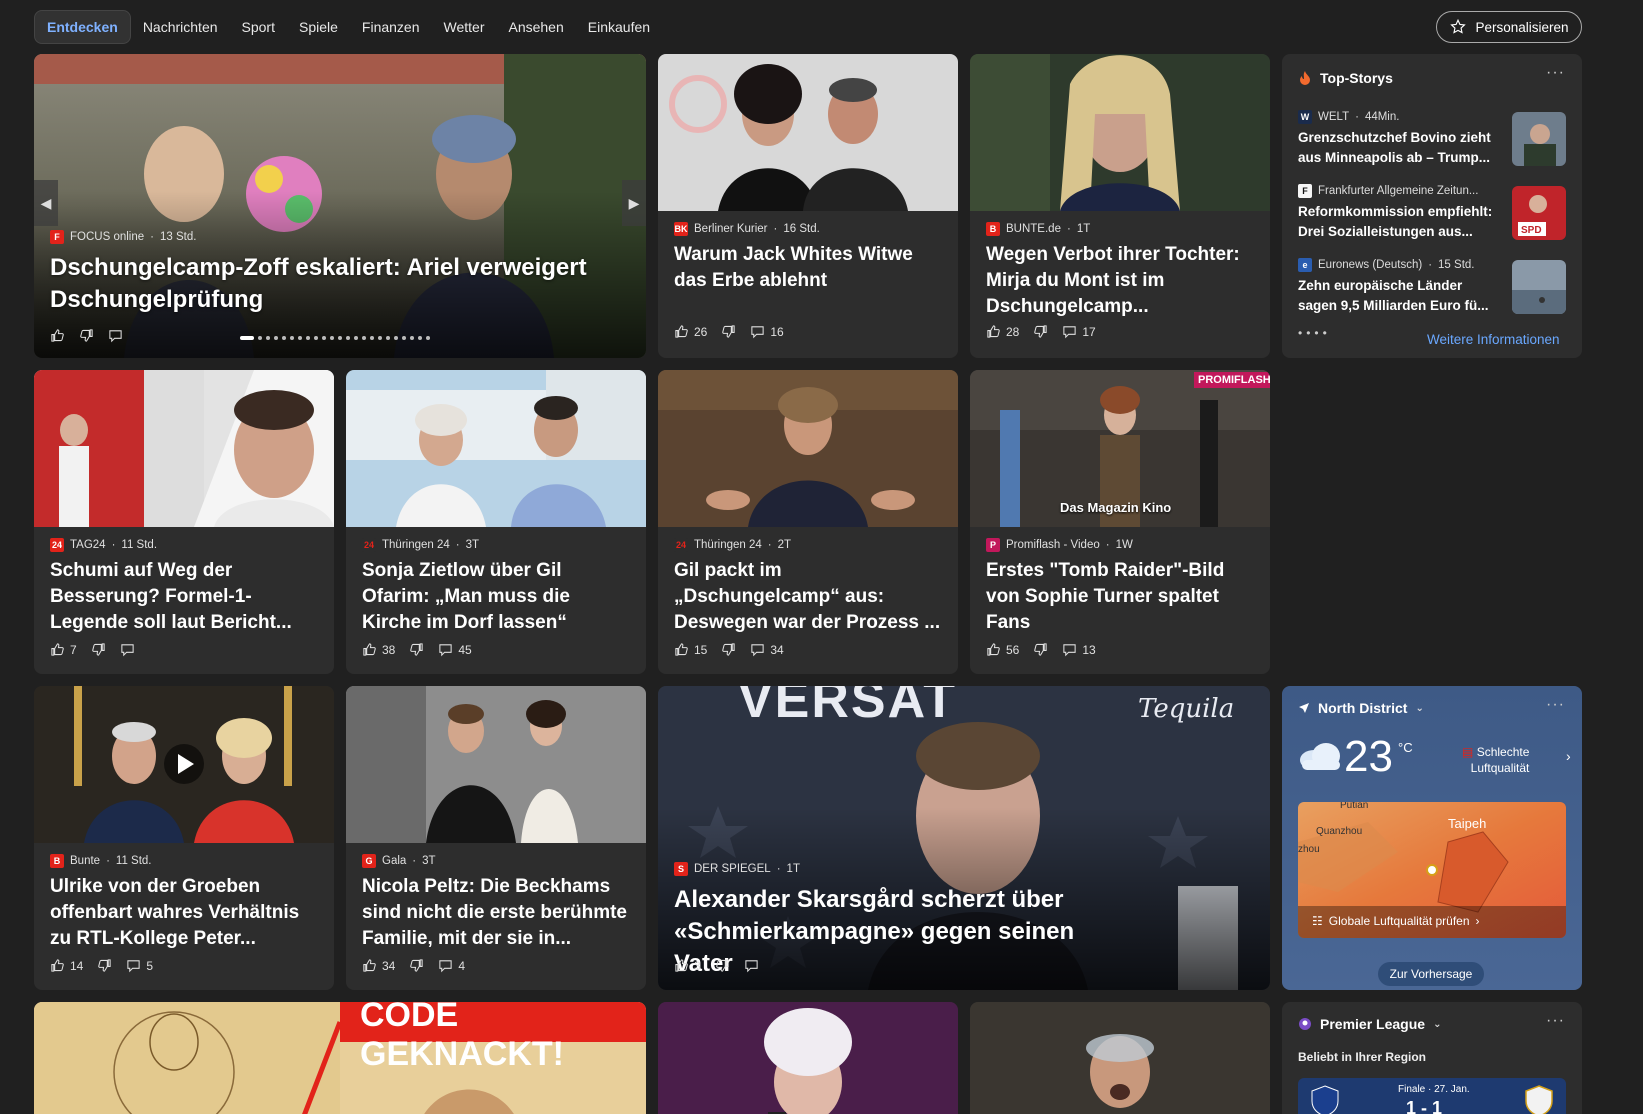  What do you see at coordinates (46, 203) in the screenshot?
I see `hero-prev-button: ◀` at bounding box center [46, 203].